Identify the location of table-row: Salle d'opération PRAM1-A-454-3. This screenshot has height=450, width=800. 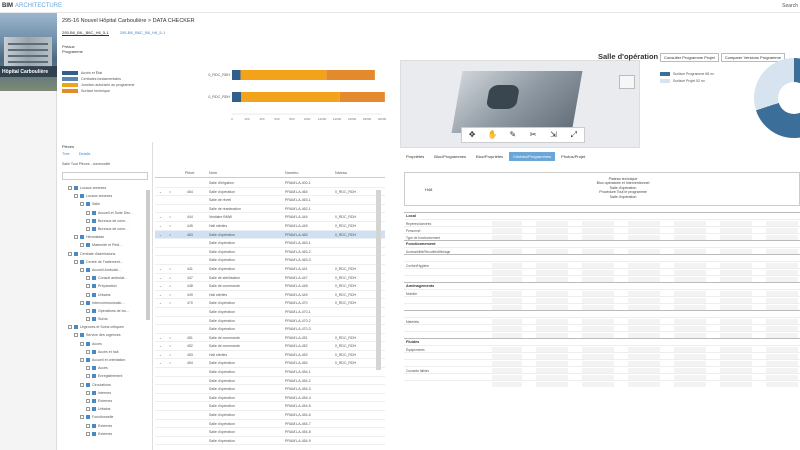
(270, 389).